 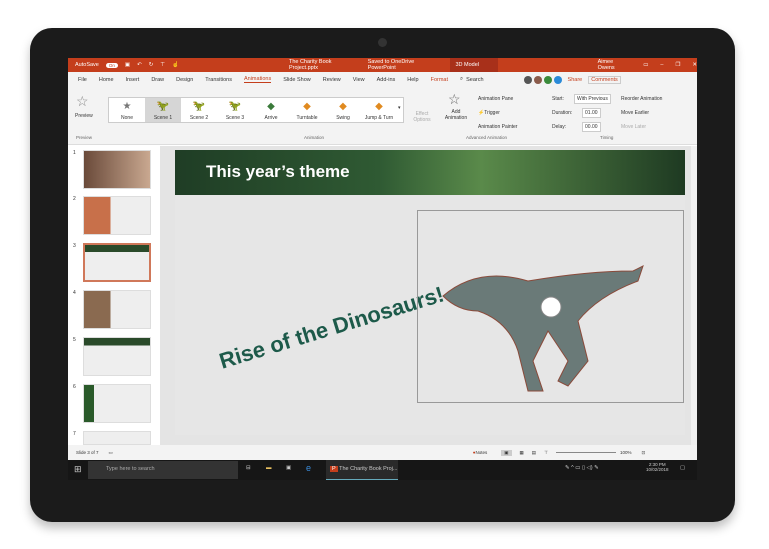 I want to click on gallery-scene-1: 🦖 Scene 1, so click(x=163, y=110).